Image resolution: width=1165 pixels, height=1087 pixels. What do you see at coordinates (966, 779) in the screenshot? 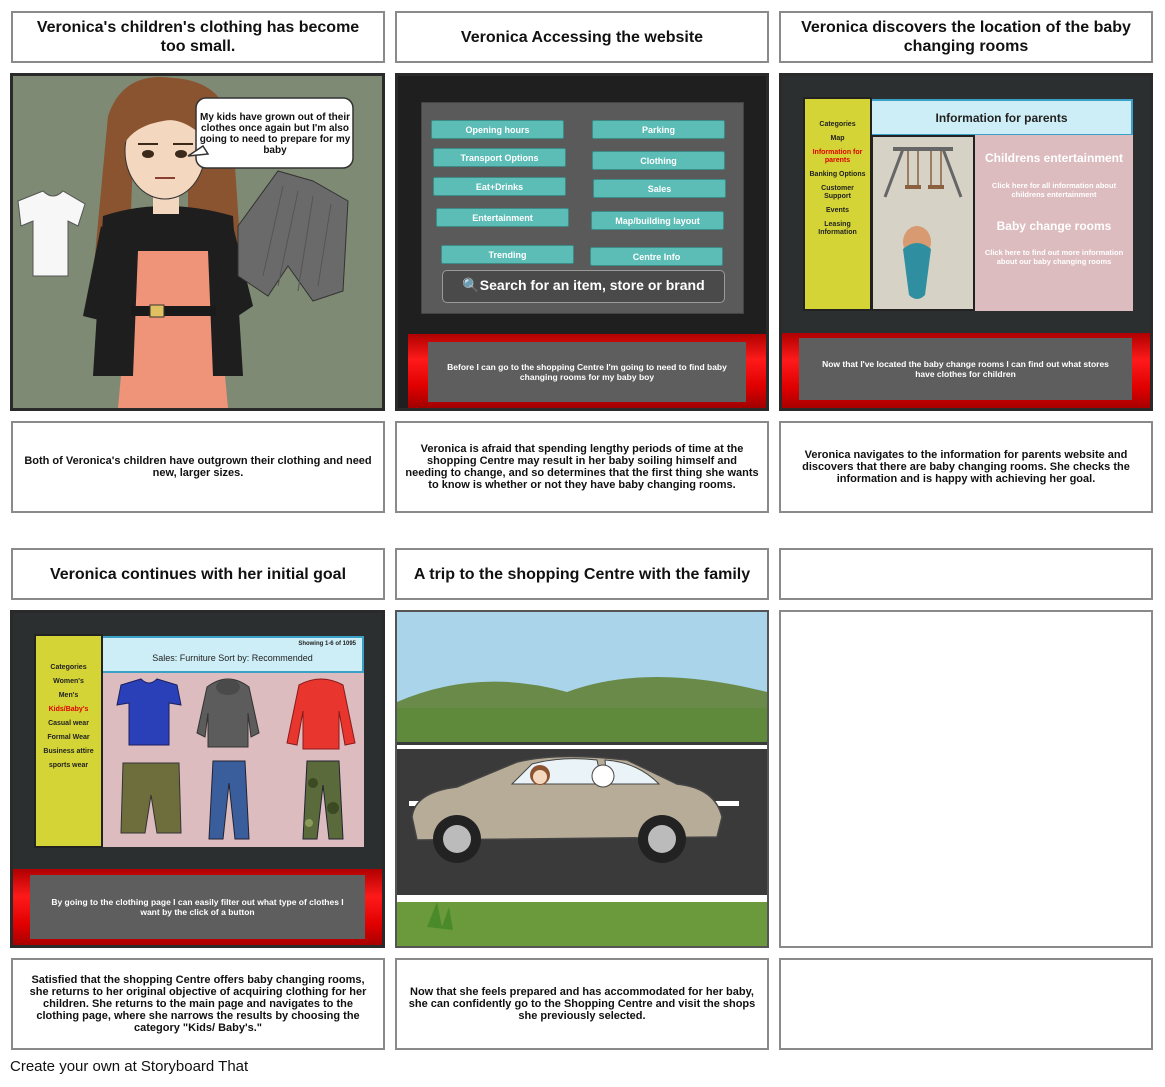
I see `cell-6-scene` at bounding box center [966, 779].